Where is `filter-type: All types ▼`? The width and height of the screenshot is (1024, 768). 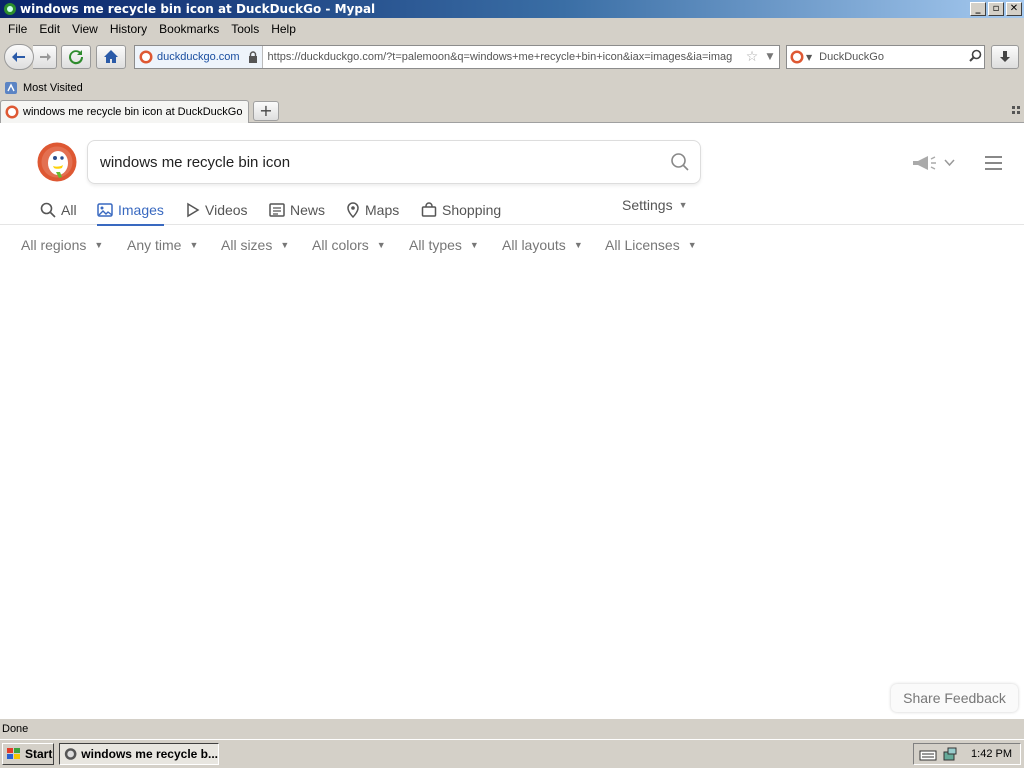
filter-type: All types ▼ is located at coordinates (444, 245).